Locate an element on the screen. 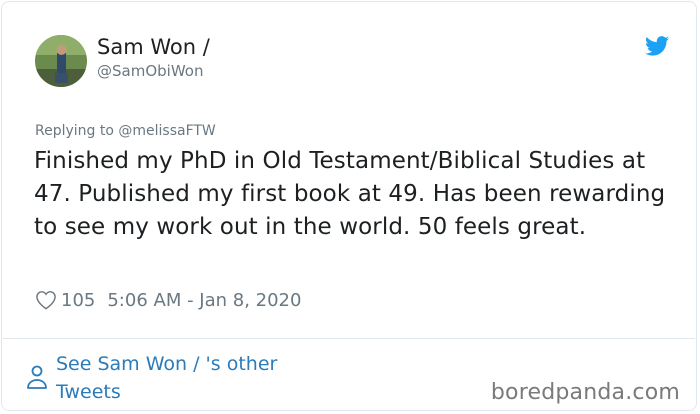 This screenshot has height=414, width=700. avatar is located at coordinates (61, 61).